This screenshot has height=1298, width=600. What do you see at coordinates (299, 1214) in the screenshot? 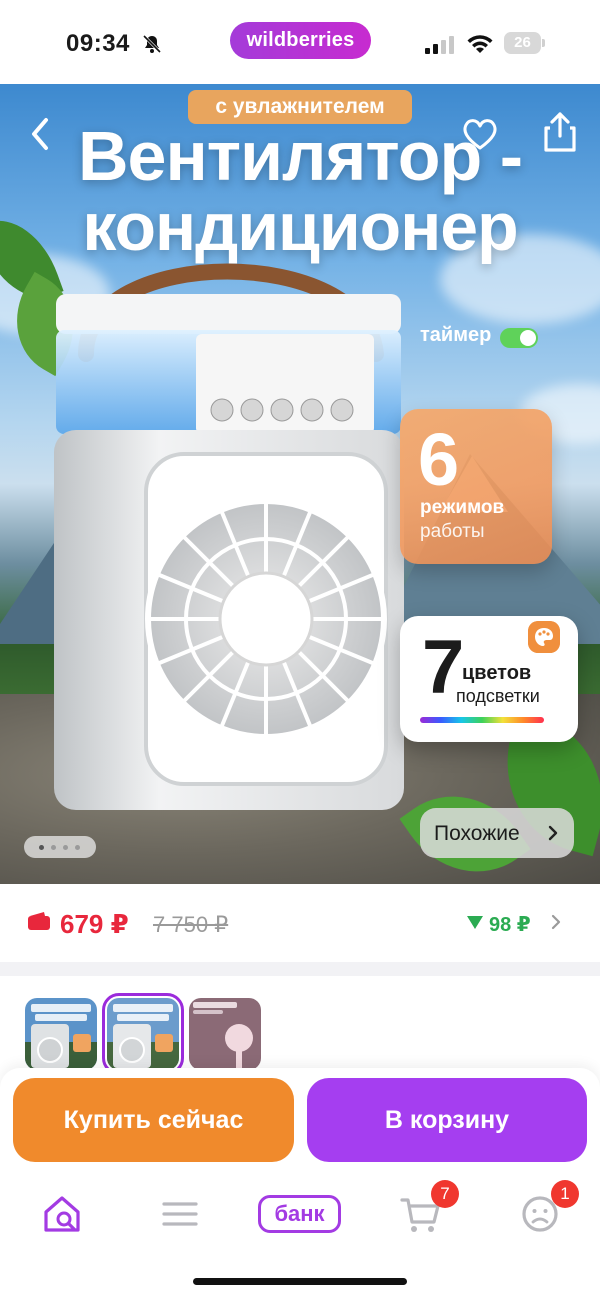
I see `bank-tab: банк` at bounding box center [299, 1214].